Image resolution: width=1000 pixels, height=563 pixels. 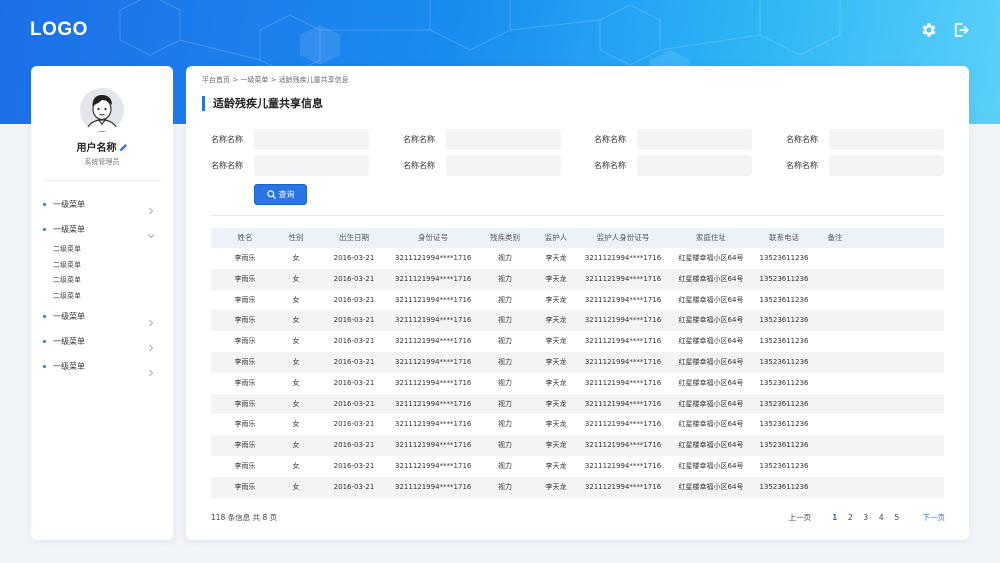 I want to click on table-header-cell: 残疾类别, so click(x=505, y=238).